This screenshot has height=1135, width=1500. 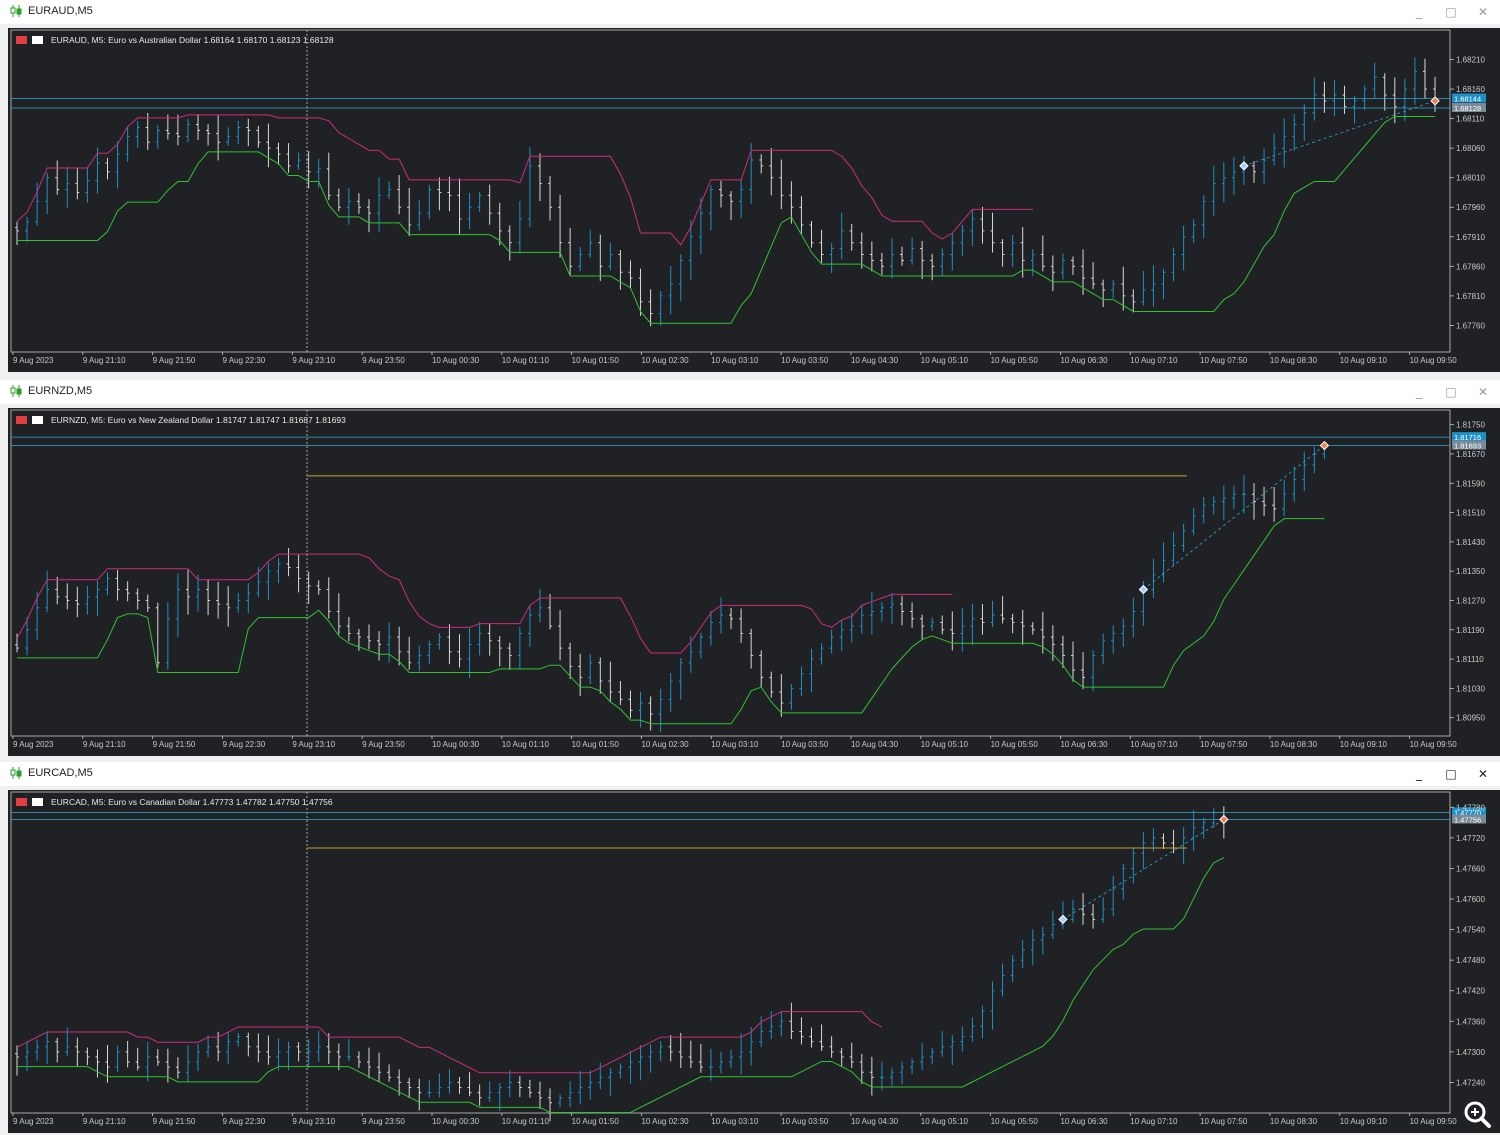 I want to click on window-titlebar: EURCAD,M5 _ □ ✕, so click(x=750, y=774).